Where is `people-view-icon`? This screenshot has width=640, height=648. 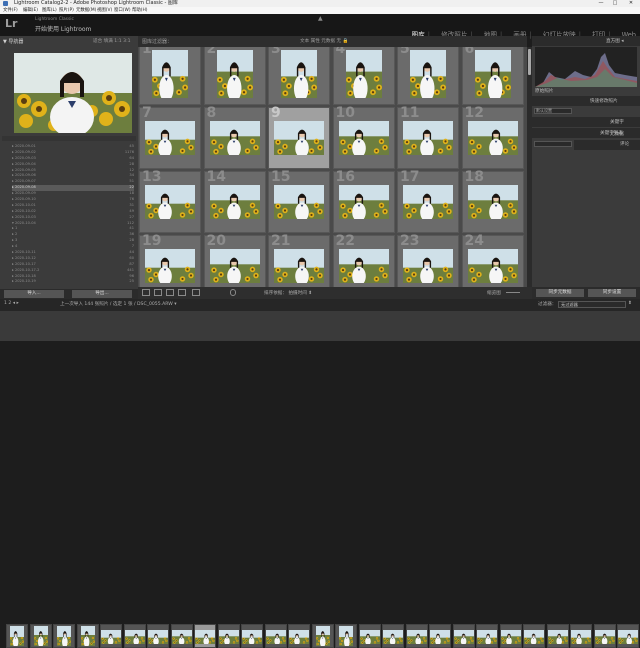
people-view-icon is located at coordinates (196, 292).